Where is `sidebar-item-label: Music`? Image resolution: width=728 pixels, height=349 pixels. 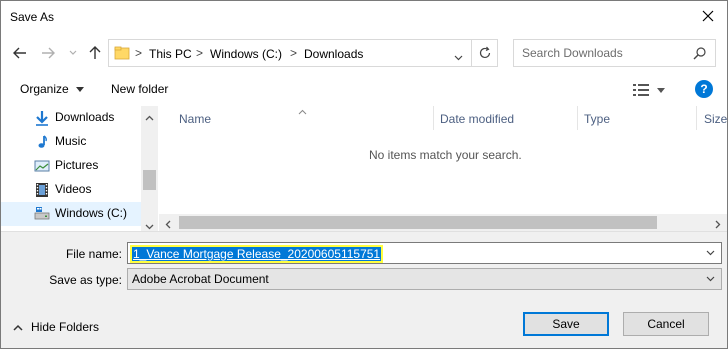
sidebar-item-label: Music is located at coordinates (71, 141).